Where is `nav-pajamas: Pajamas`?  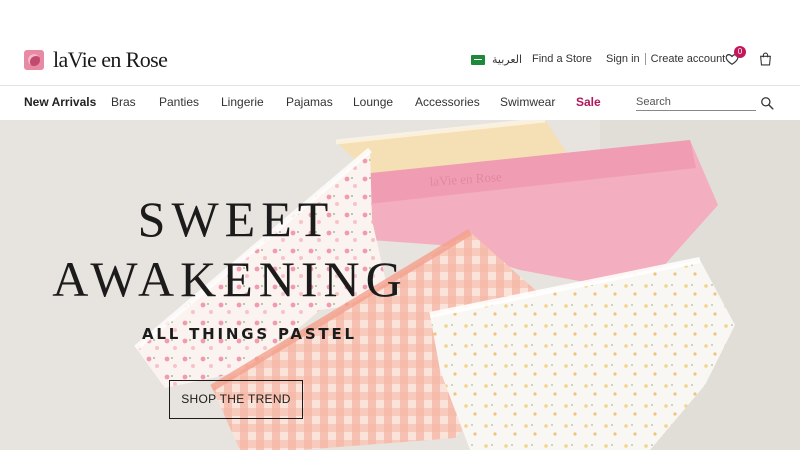 nav-pajamas: Pajamas is located at coordinates (309, 102).